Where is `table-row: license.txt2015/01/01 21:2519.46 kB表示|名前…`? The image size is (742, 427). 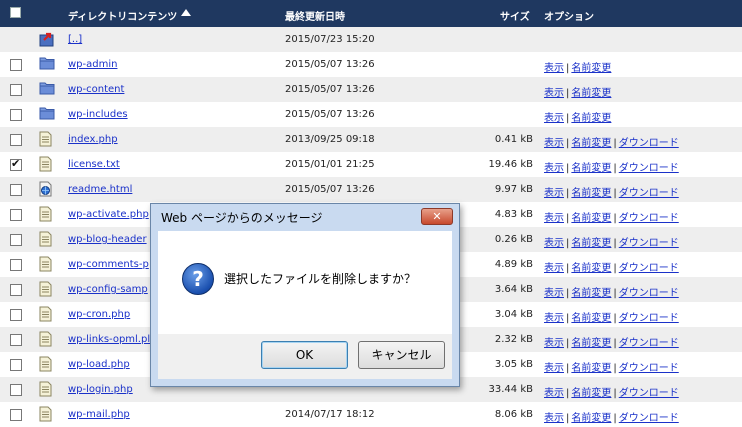
table-row: license.txt2015/01/01 21:2519.46 kB表示|名前… is located at coordinates (371, 164).